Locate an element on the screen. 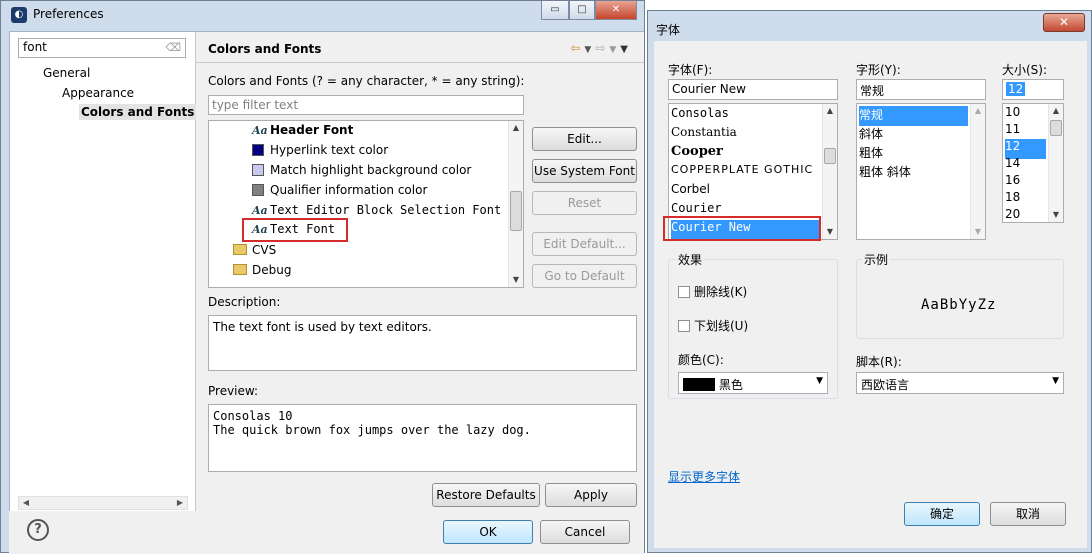 This screenshot has width=1092, height=554. type-filter-input: type filter text is located at coordinates (366, 105).